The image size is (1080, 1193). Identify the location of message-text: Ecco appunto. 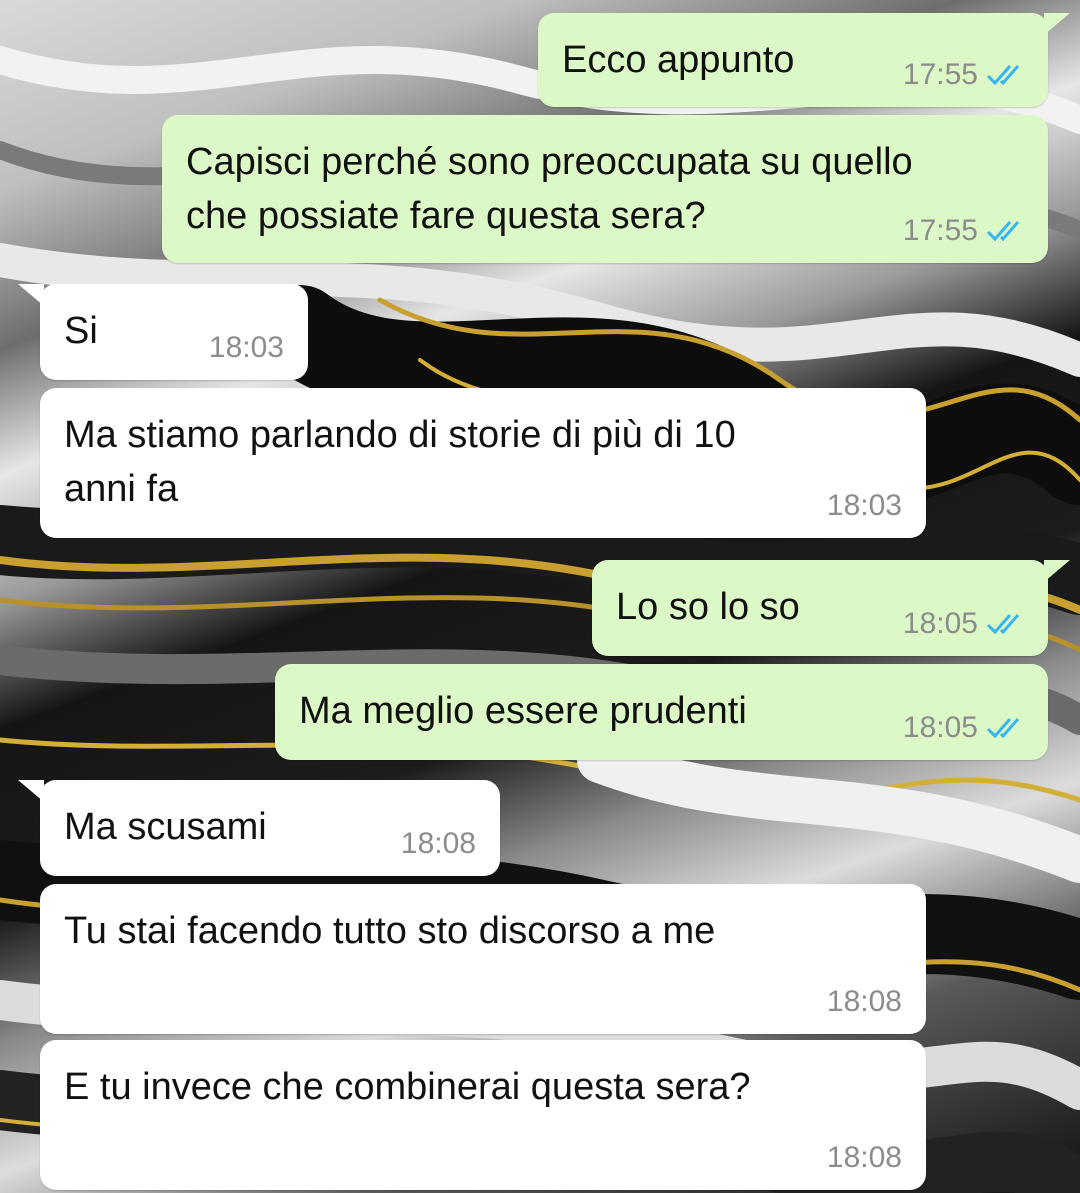
(678, 60).